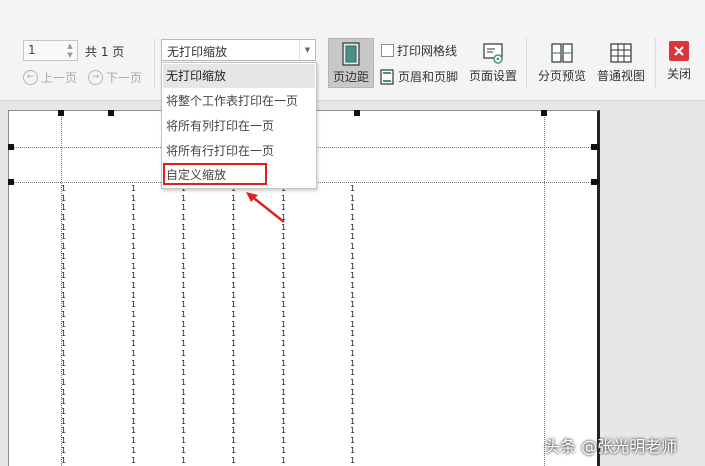 This screenshot has height=466, width=705. Describe the element at coordinates (70, 46) in the screenshot. I see `spin-up-icon: ▲` at that location.